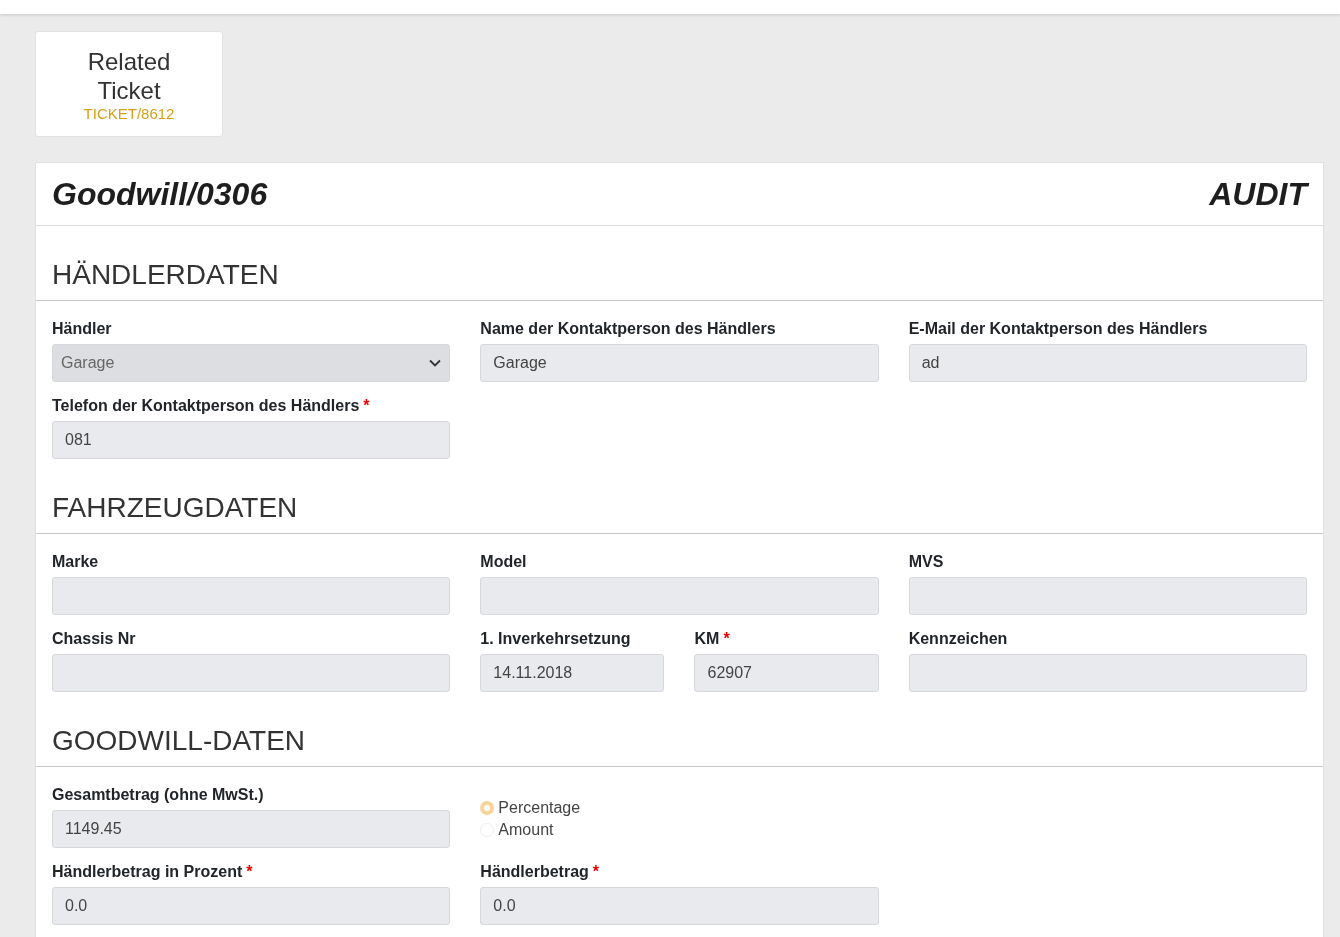 The height and width of the screenshot is (937, 1340). What do you see at coordinates (539, 808) in the screenshot?
I see `radio-label: Percentage` at bounding box center [539, 808].